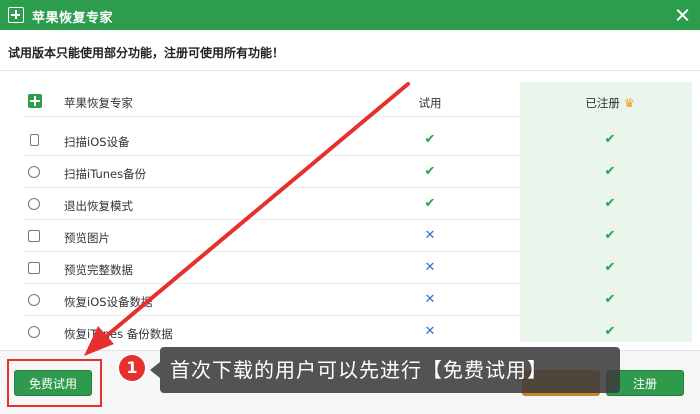 The image size is (700, 414). What do you see at coordinates (98, 206) in the screenshot?
I see `feature-label: 退出恢复模式` at bounding box center [98, 206].